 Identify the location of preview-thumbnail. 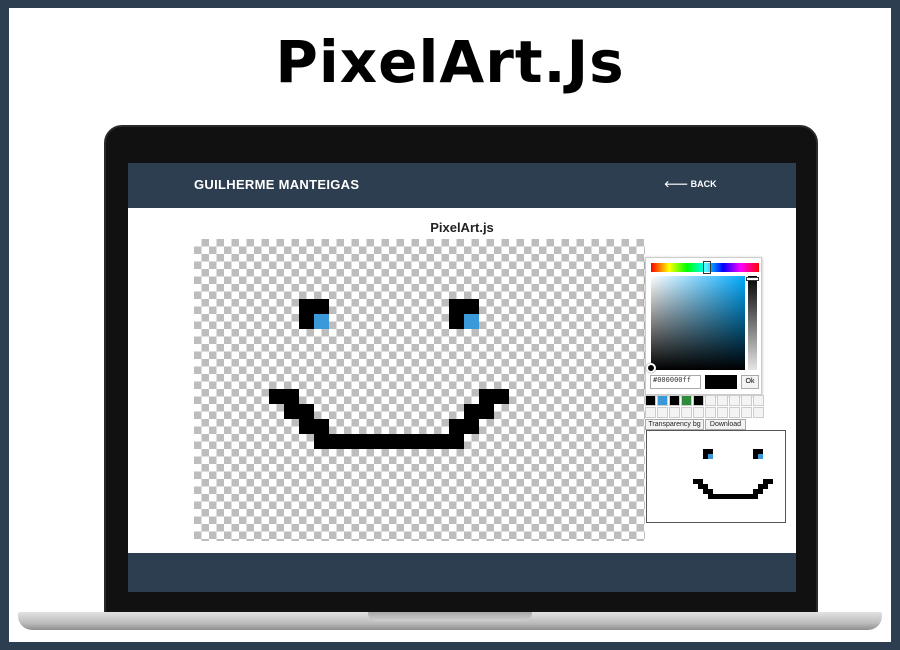
(716, 476).